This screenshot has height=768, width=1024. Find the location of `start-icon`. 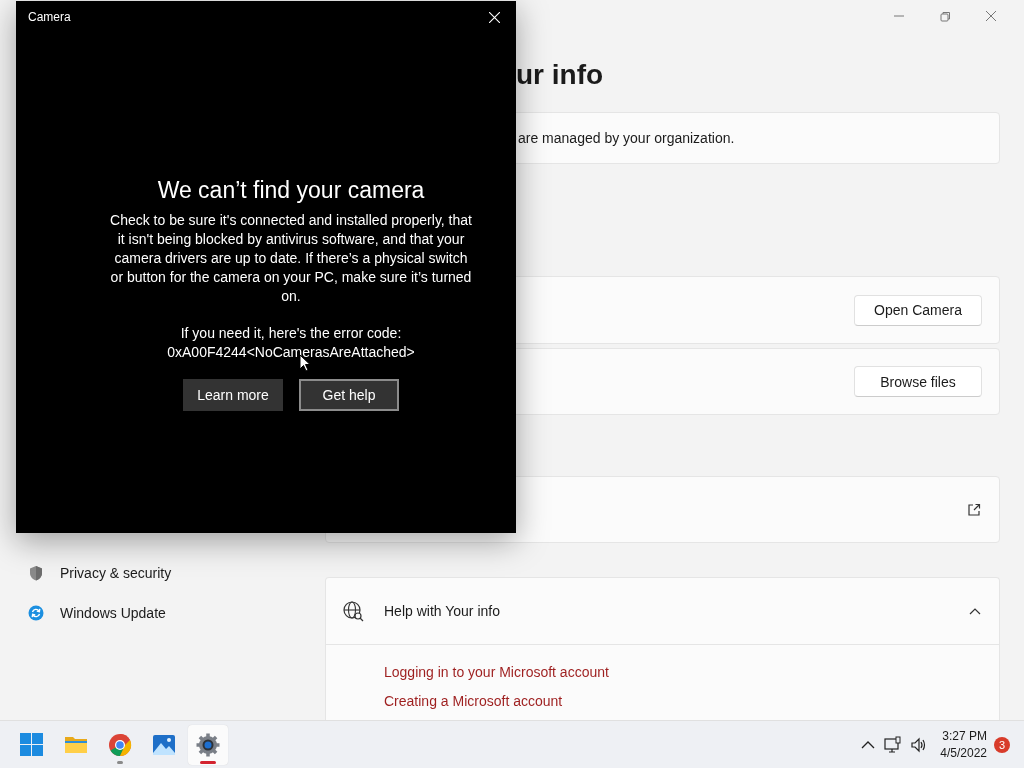

start-icon is located at coordinates (32, 744).